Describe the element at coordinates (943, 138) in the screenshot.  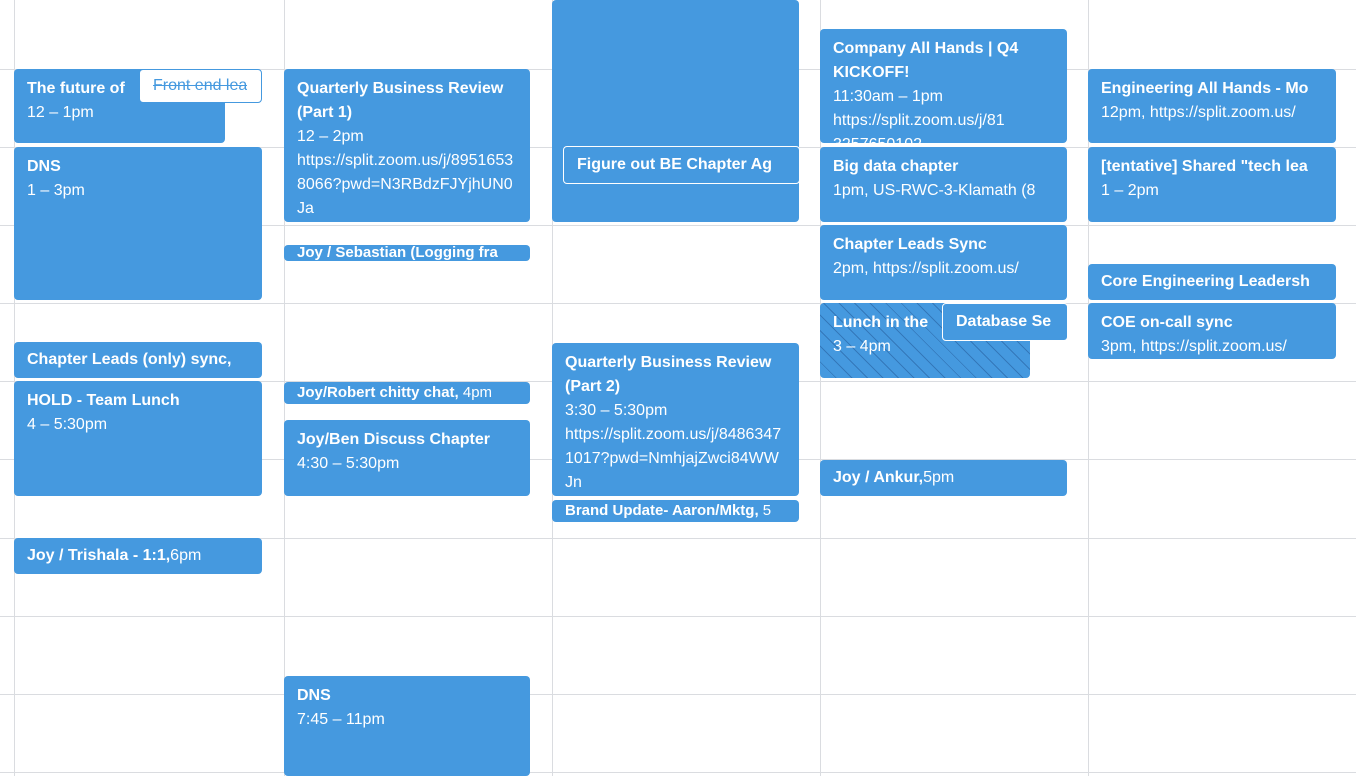
I see `event-location-cont: 3257650102` at that location.